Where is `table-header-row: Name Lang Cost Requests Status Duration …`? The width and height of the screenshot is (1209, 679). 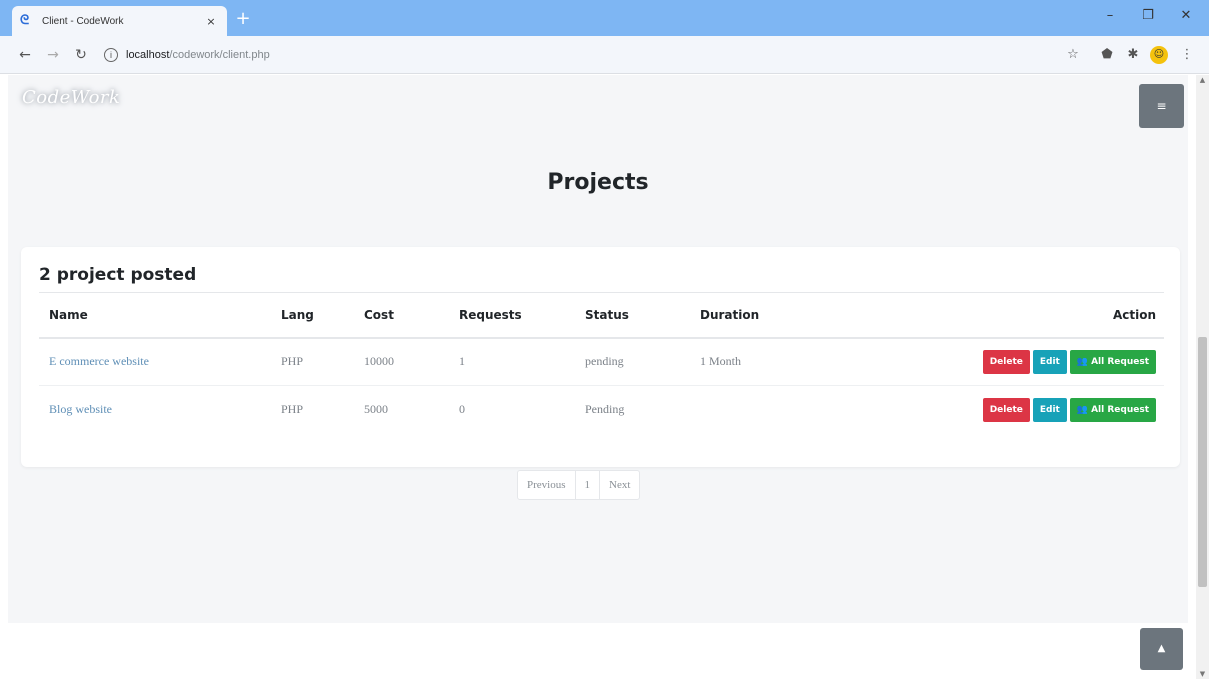 table-header-row: Name Lang Cost Requests Status Duration … is located at coordinates (601, 315).